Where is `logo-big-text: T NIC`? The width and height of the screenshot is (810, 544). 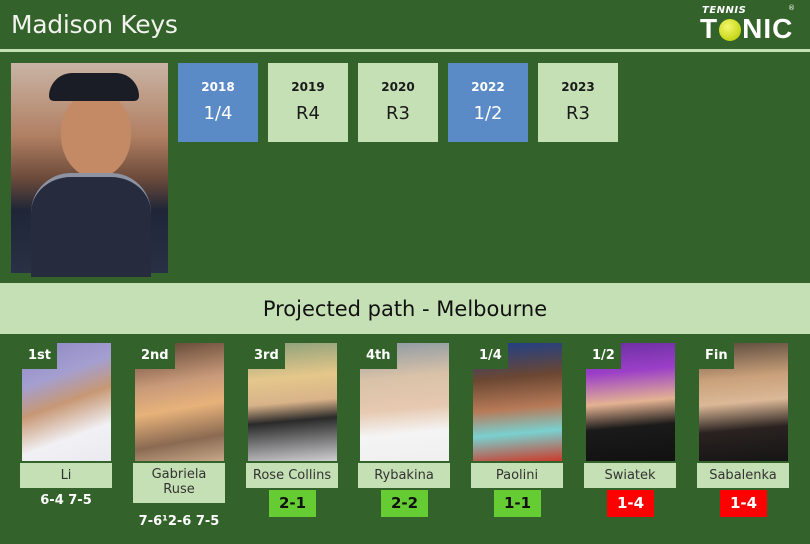 logo-big-text: T NIC is located at coordinates (746, 29).